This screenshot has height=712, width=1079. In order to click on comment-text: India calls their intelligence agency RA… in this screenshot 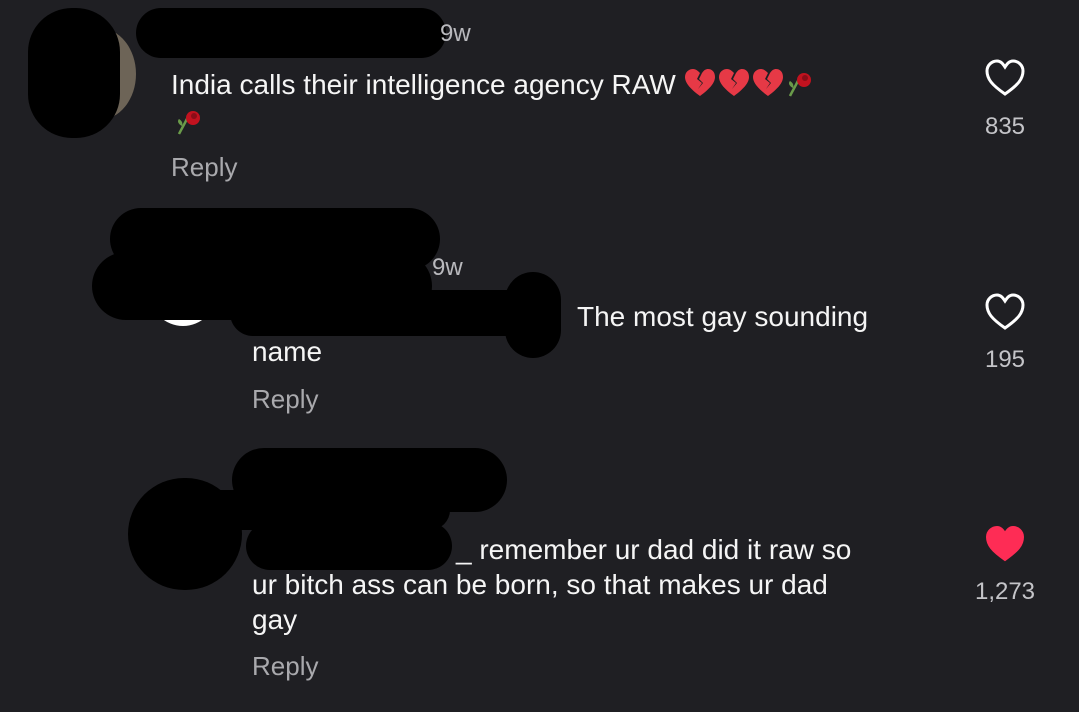, I will do `click(493, 84)`.